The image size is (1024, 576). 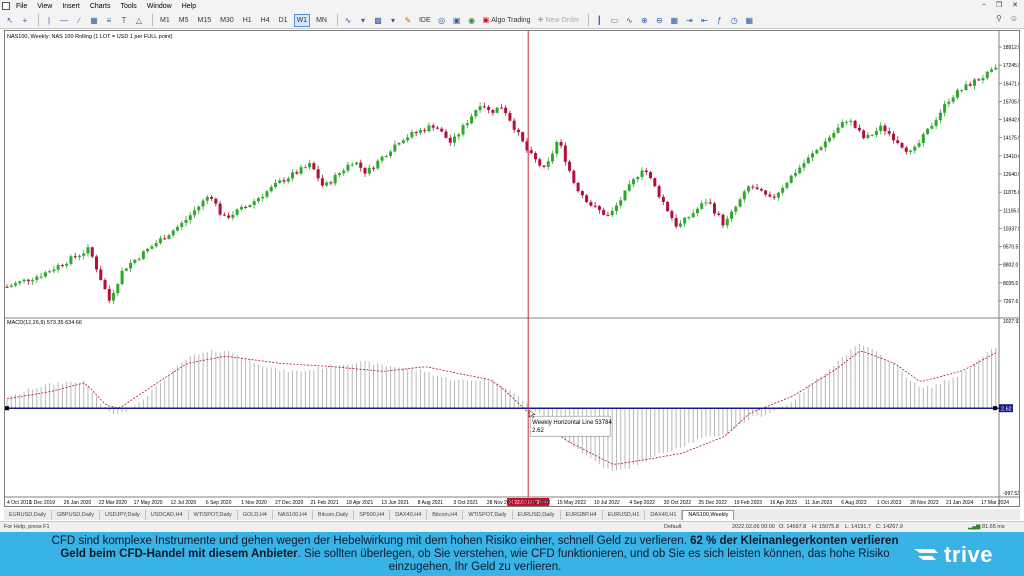 I want to click on line-chart-icon: ∿, so click(x=629, y=20).